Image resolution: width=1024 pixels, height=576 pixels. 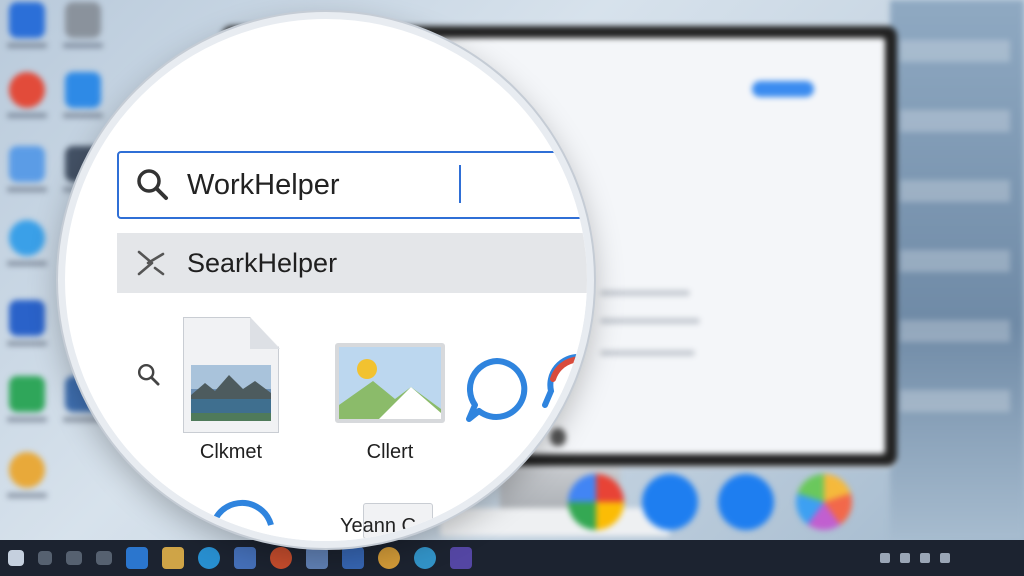 I want to click on background-panel, so click(x=957, y=270).